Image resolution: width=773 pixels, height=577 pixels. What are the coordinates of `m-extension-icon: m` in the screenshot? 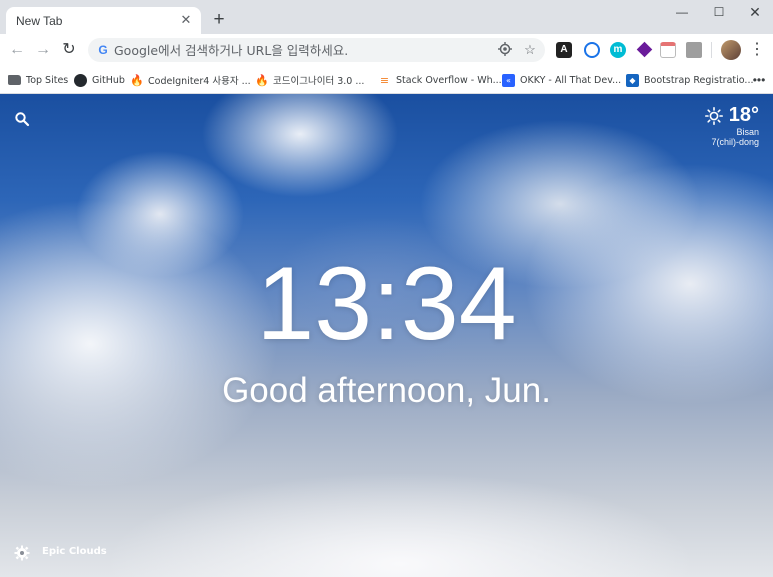 It's located at (618, 50).